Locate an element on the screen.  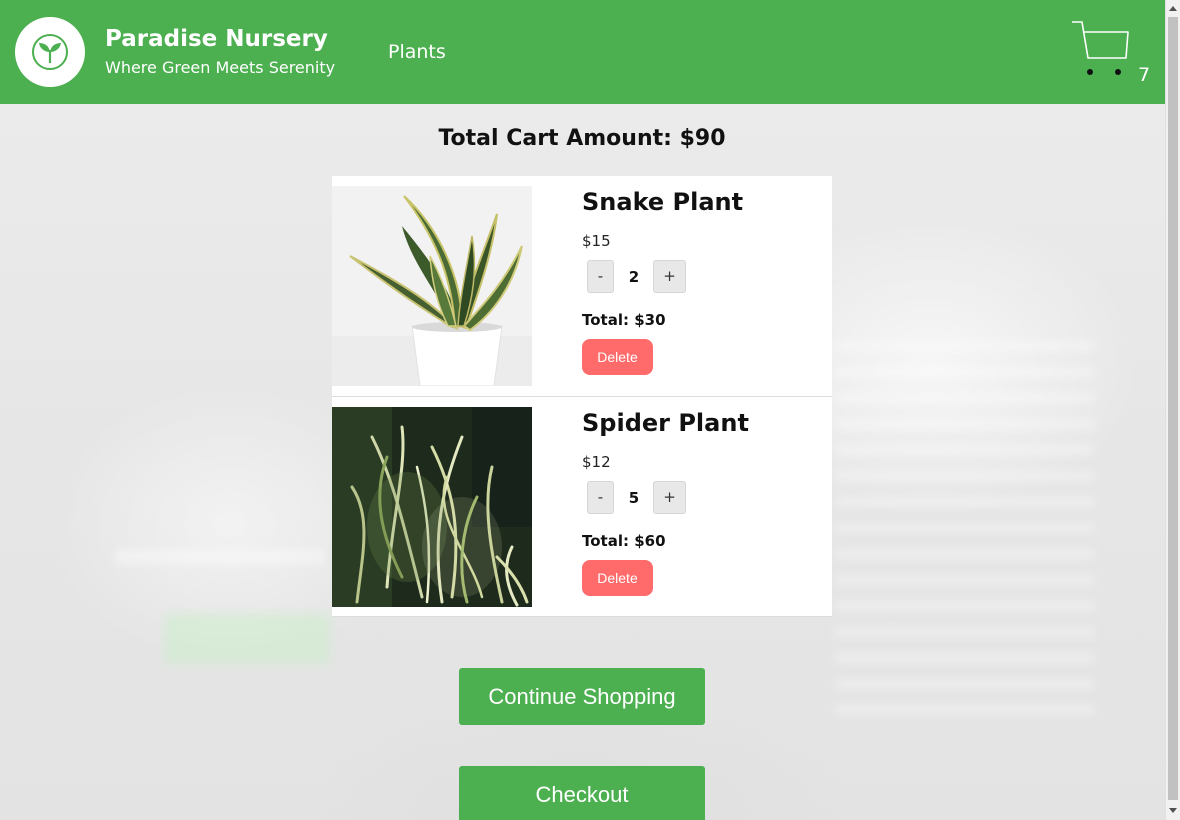
background-button-blur is located at coordinates (247, 639).